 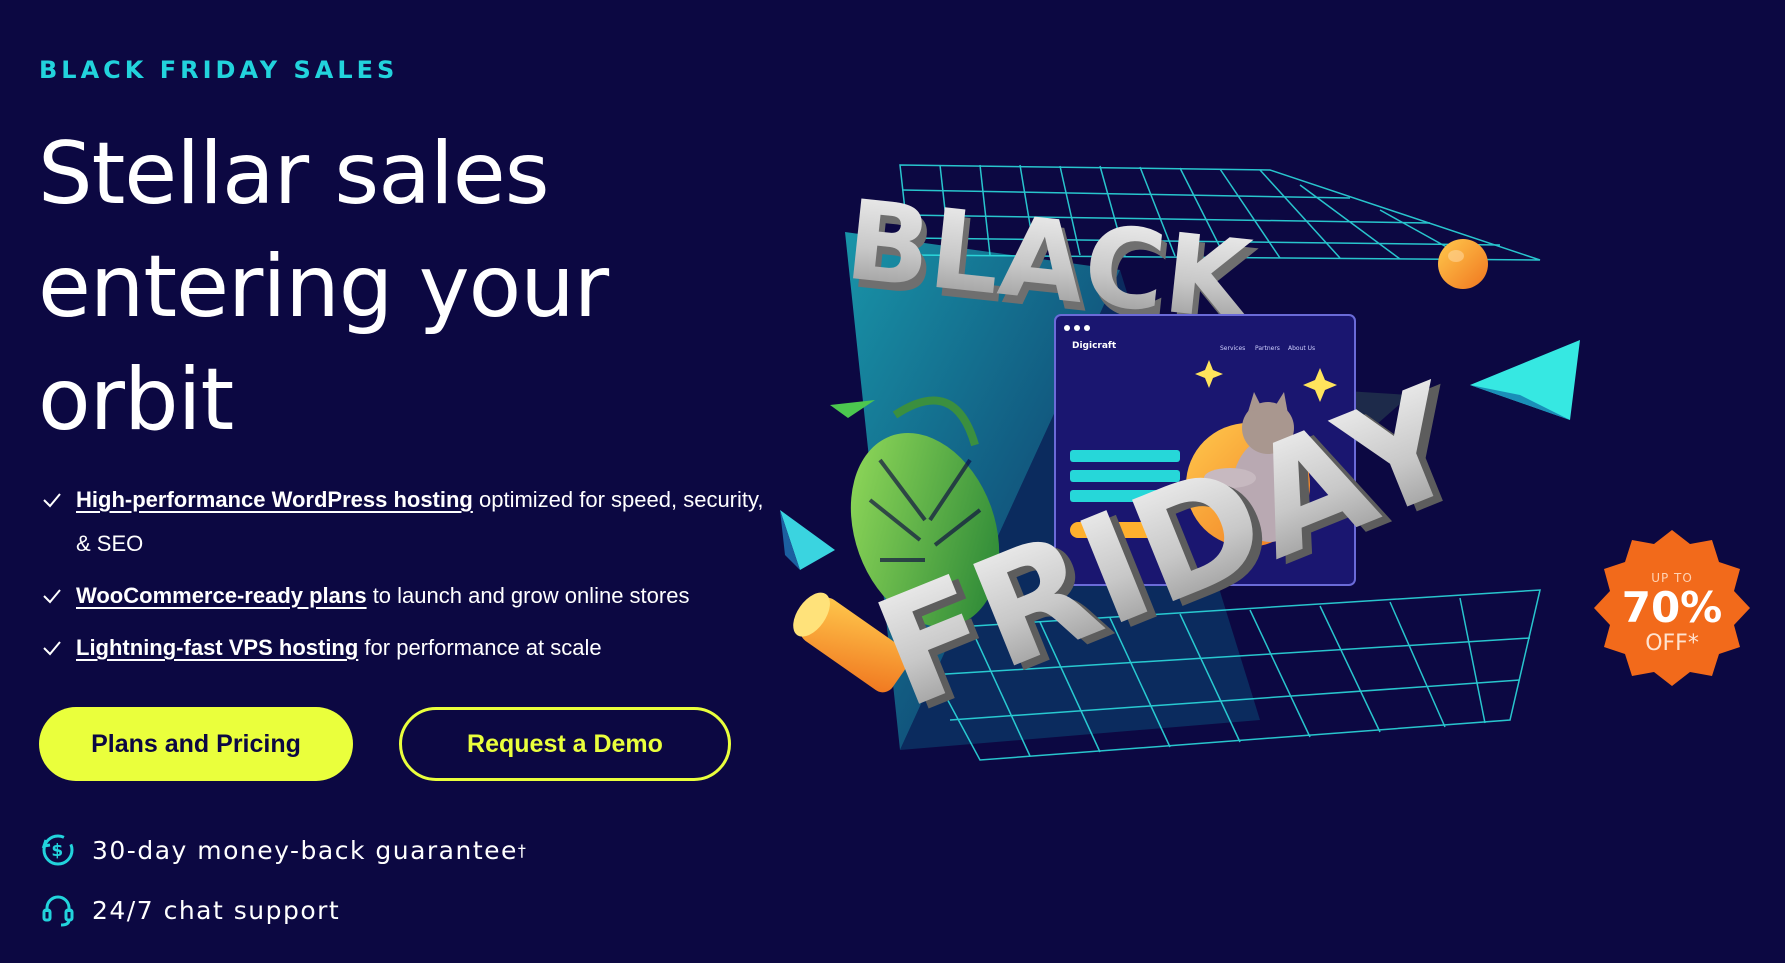 What do you see at coordinates (305, 850) in the screenshot?
I see `guarantee-text: 30-day money-back guarantee` at bounding box center [305, 850].